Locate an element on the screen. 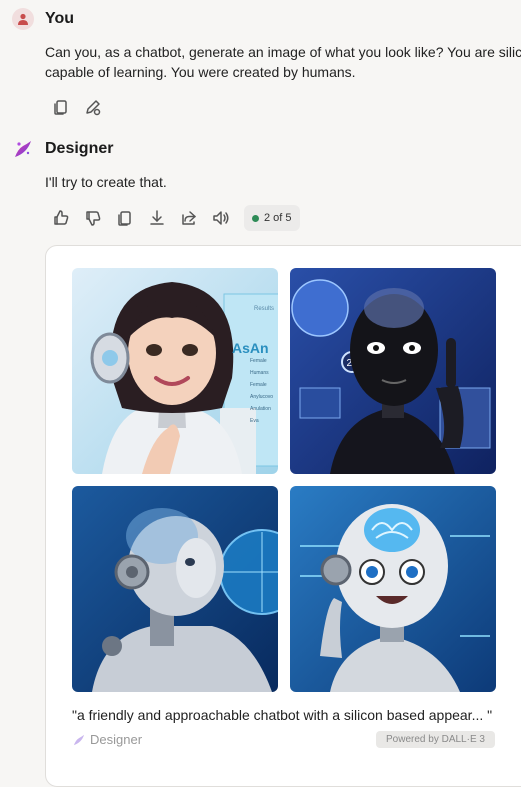 This screenshot has height=787, width=521. designer-brand-label: Designer is located at coordinates (116, 739).